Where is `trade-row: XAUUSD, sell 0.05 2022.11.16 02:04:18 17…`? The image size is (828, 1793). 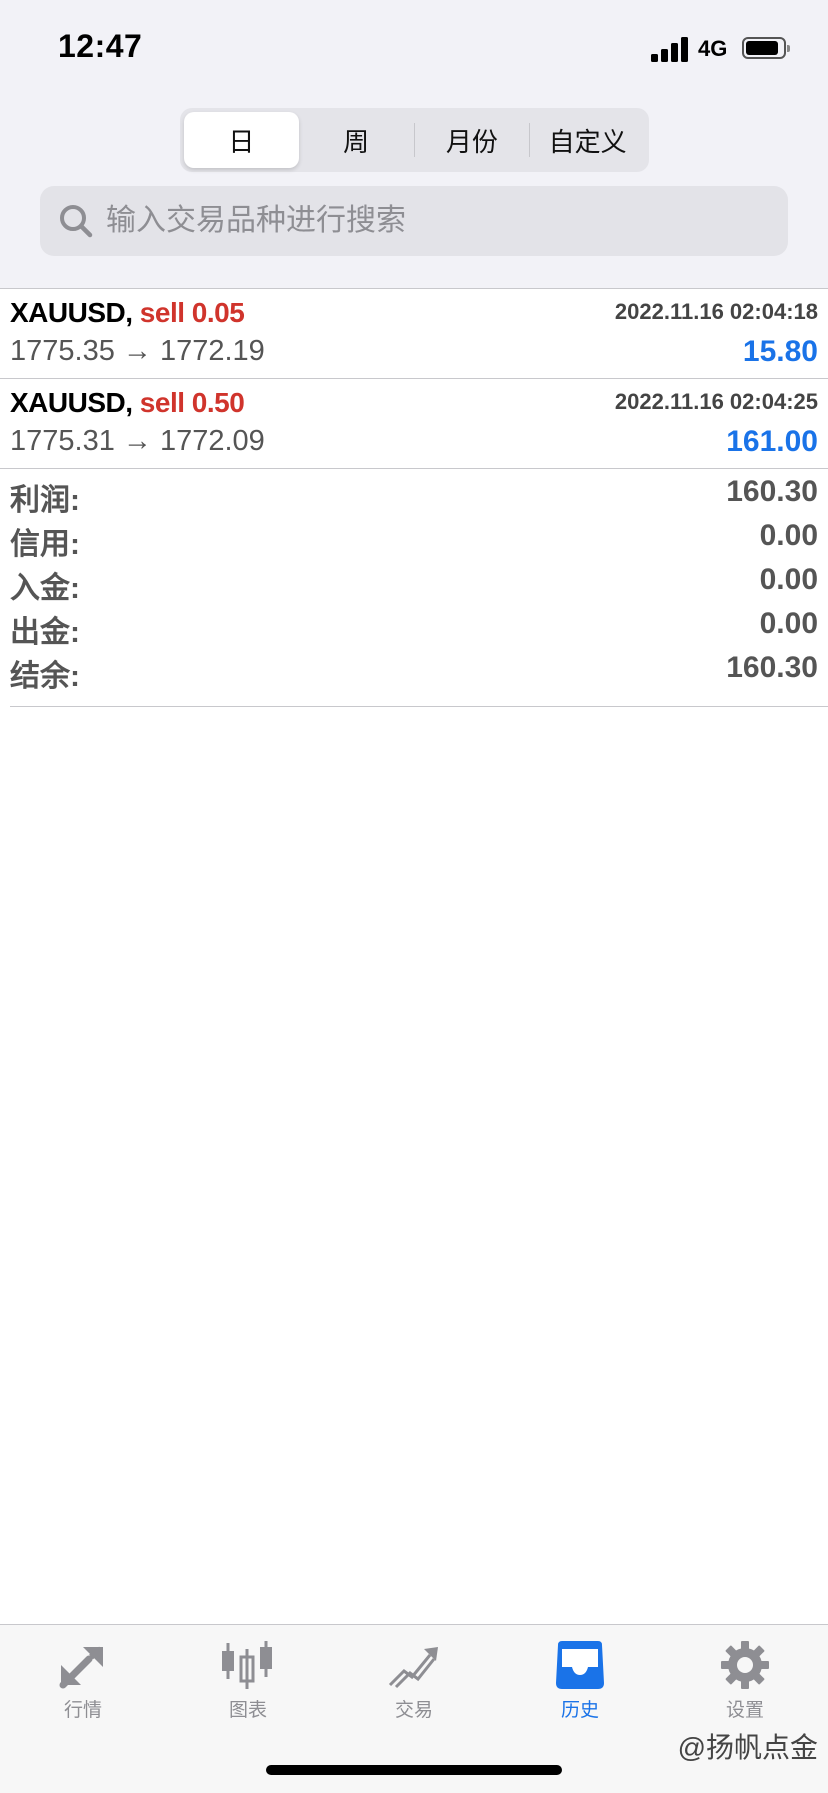 trade-row: XAUUSD, sell 0.05 2022.11.16 02:04:18 17… is located at coordinates (414, 334).